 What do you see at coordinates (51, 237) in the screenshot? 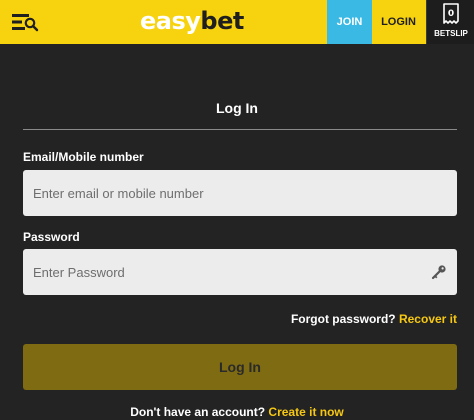
I see `password-label: Password` at bounding box center [51, 237].